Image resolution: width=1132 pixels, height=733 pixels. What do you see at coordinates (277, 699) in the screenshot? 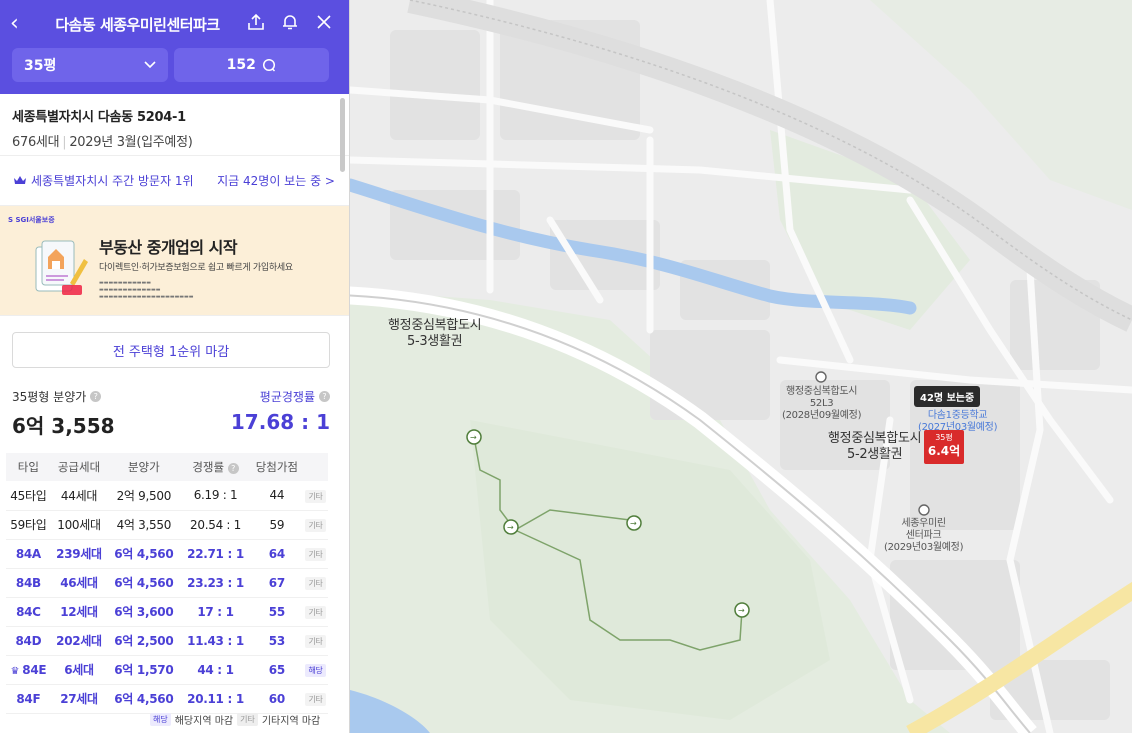
I see `row-score: 60` at bounding box center [277, 699].